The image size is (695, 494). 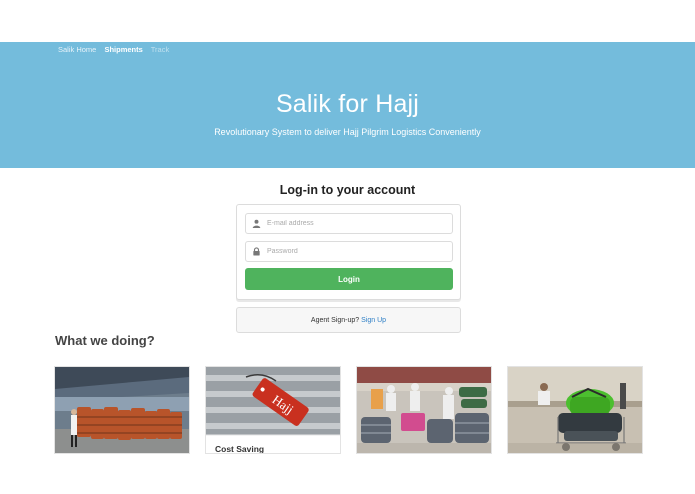 What do you see at coordinates (347, 190) in the screenshot?
I see `login-heading: Log-in to your account` at bounding box center [347, 190].